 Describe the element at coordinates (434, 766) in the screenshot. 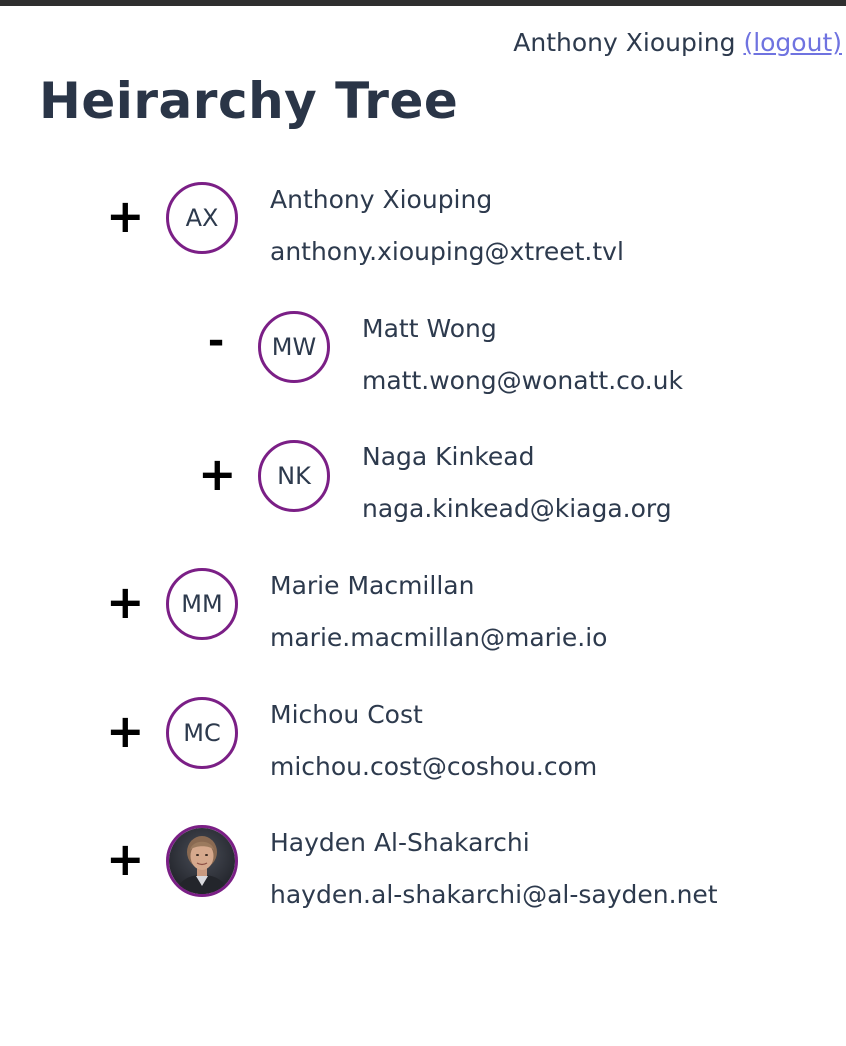

I see `user-email: michou.cost@coshou.com` at that location.